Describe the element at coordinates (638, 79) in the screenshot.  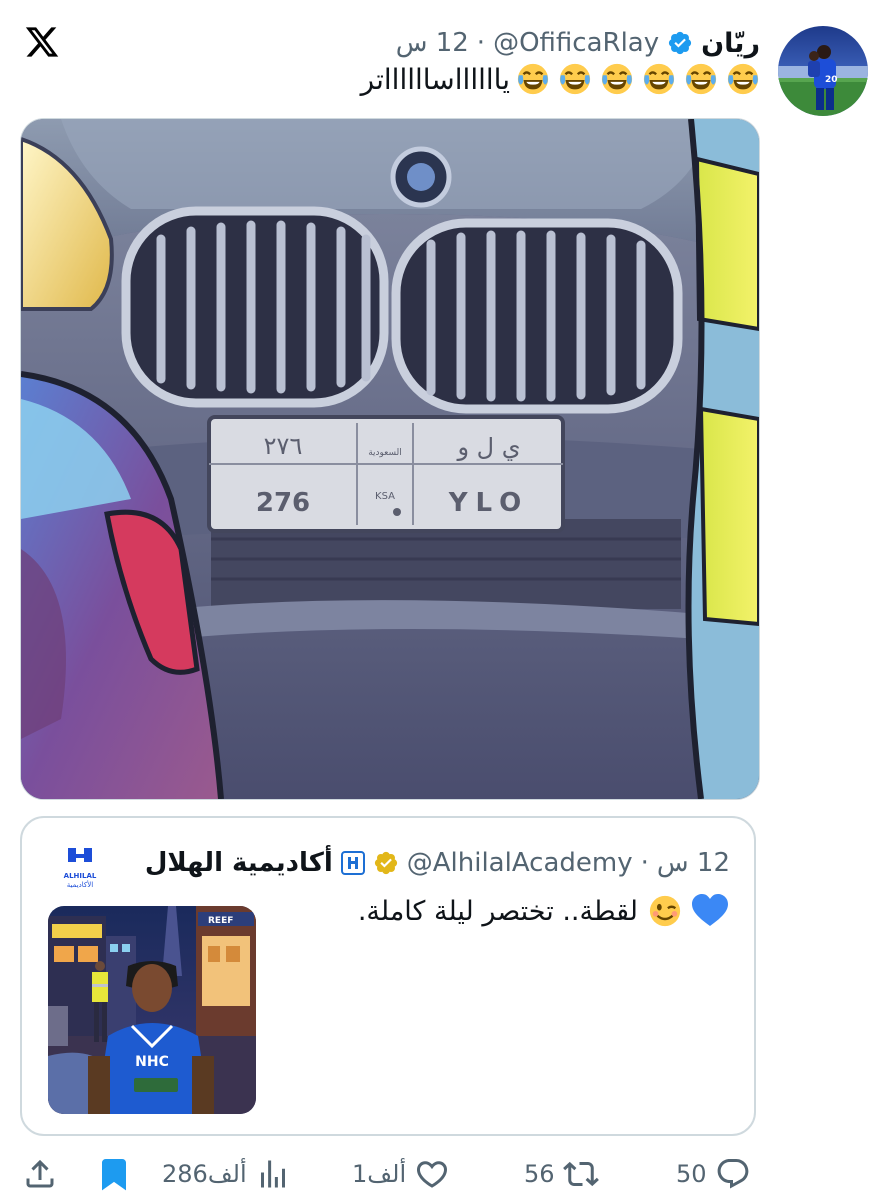
I see `laughing-emoji-row` at that location.